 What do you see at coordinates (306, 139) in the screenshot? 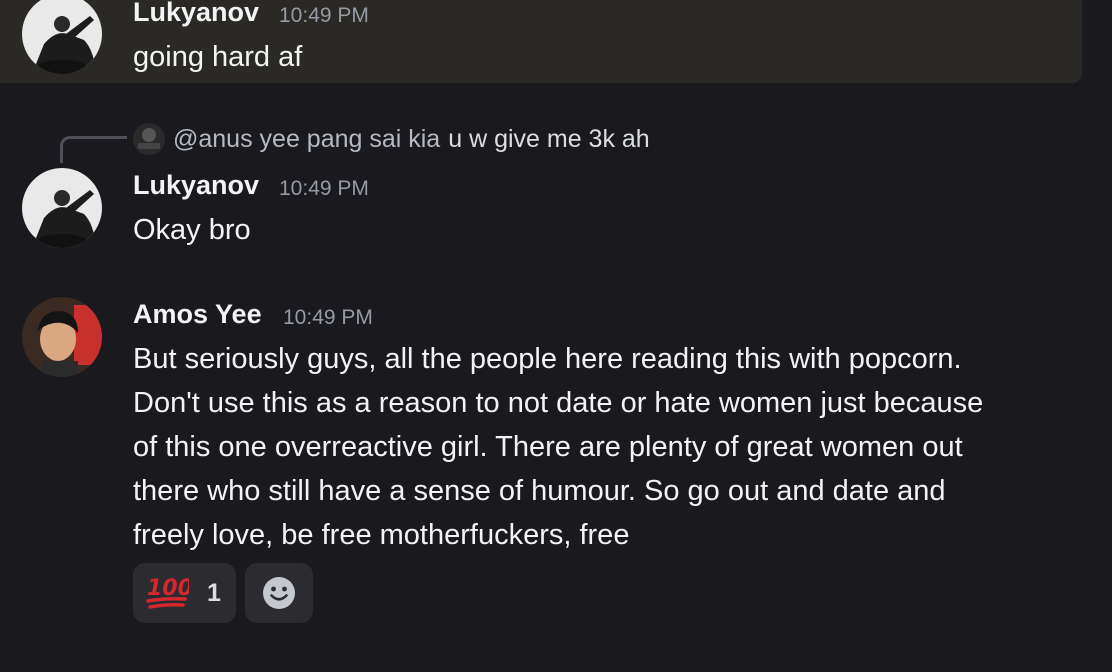
I see `reply-mention: @anus yee pang sai kia` at bounding box center [306, 139].